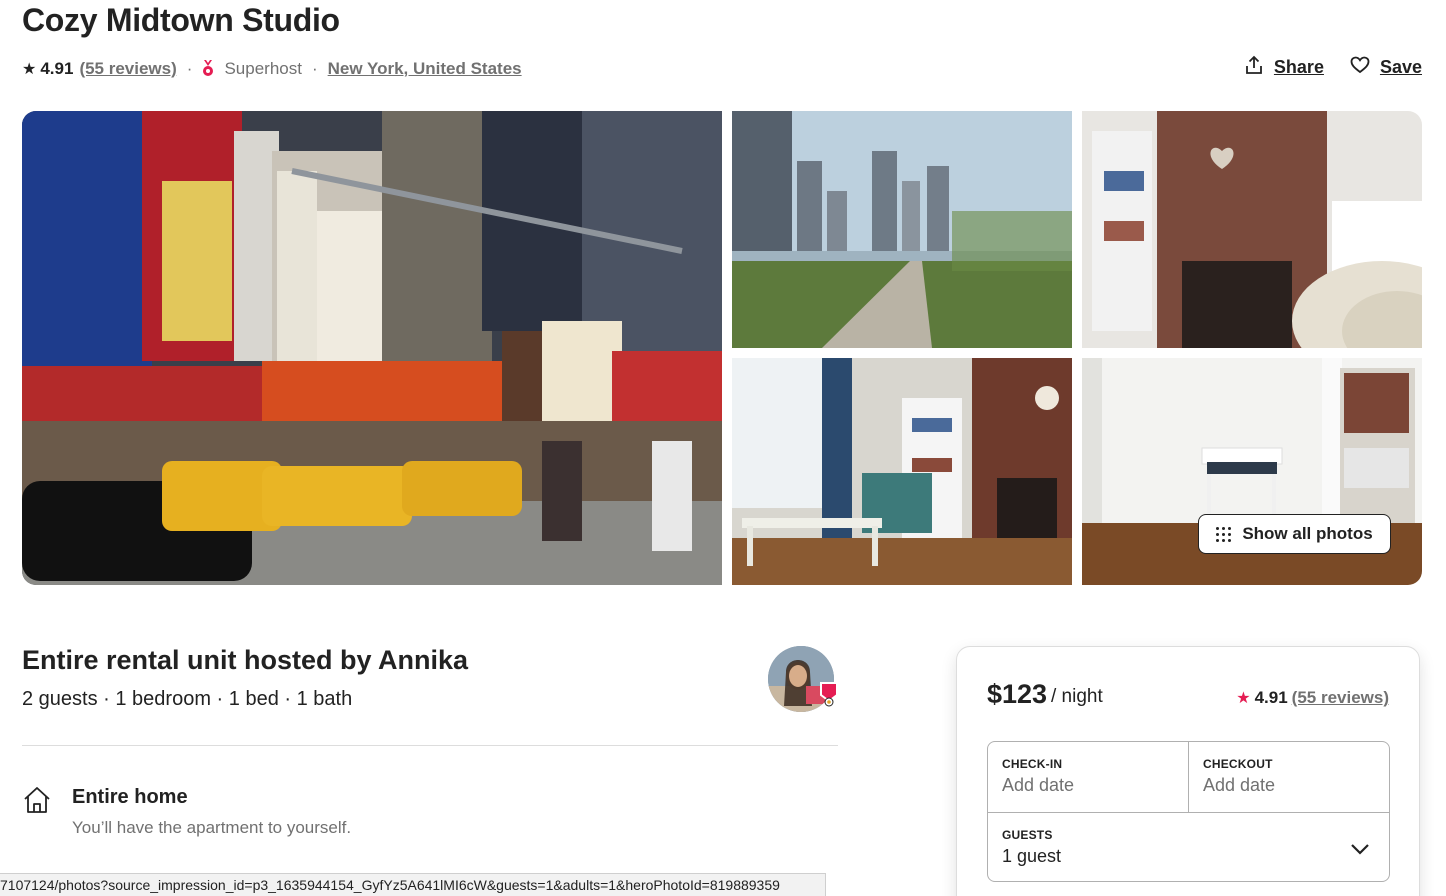  Describe the element at coordinates (1027, 835) in the screenshot. I see `guests-label: GUESTS` at that location.